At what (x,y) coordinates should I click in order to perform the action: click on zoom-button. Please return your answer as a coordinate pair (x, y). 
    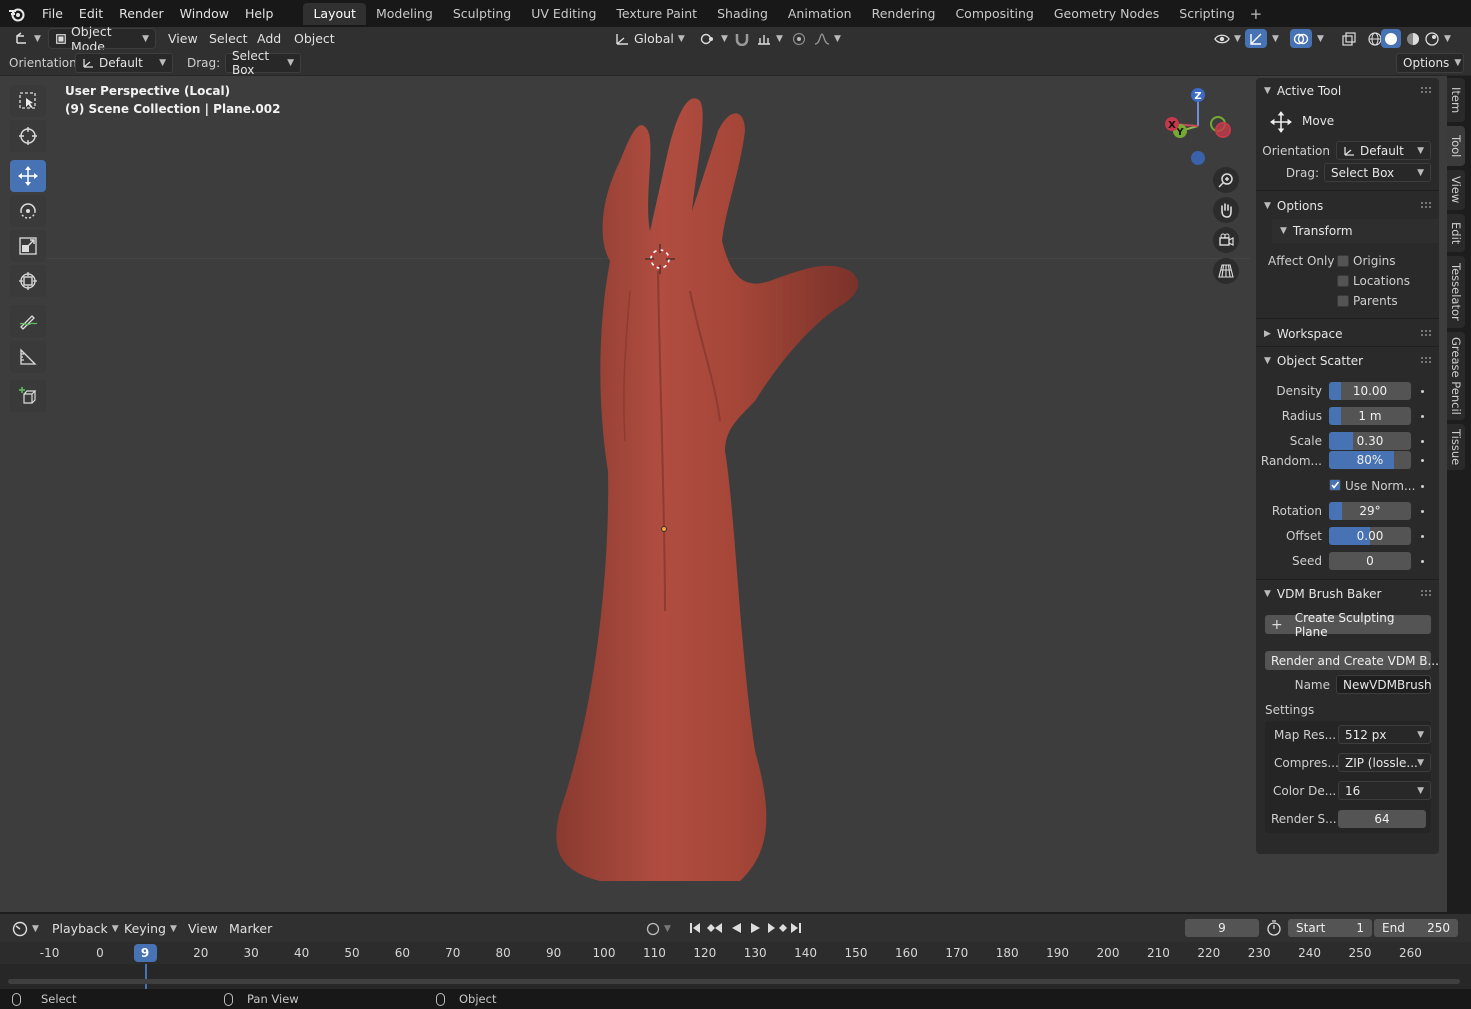
    Looking at the image, I should click on (1226, 180).